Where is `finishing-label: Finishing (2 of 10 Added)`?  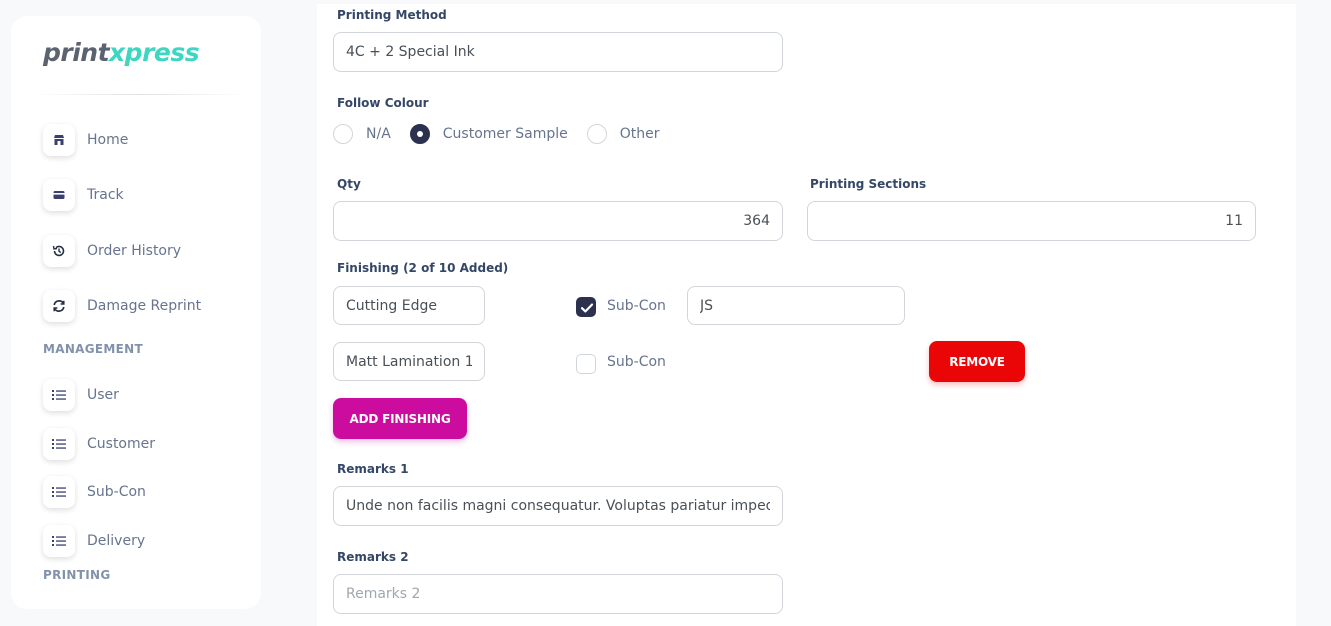 finishing-label: Finishing (2 of 10 Added) is located at coordinates (423, 268).